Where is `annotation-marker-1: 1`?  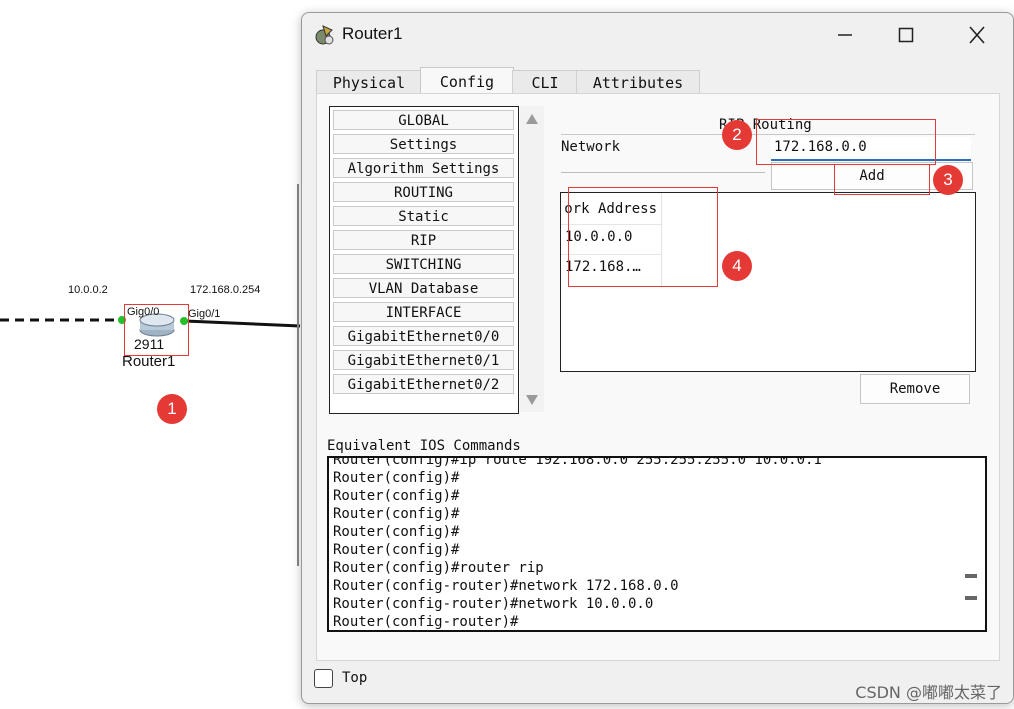 annotation-marker-1: 1 is located at coordinates (172, 409).